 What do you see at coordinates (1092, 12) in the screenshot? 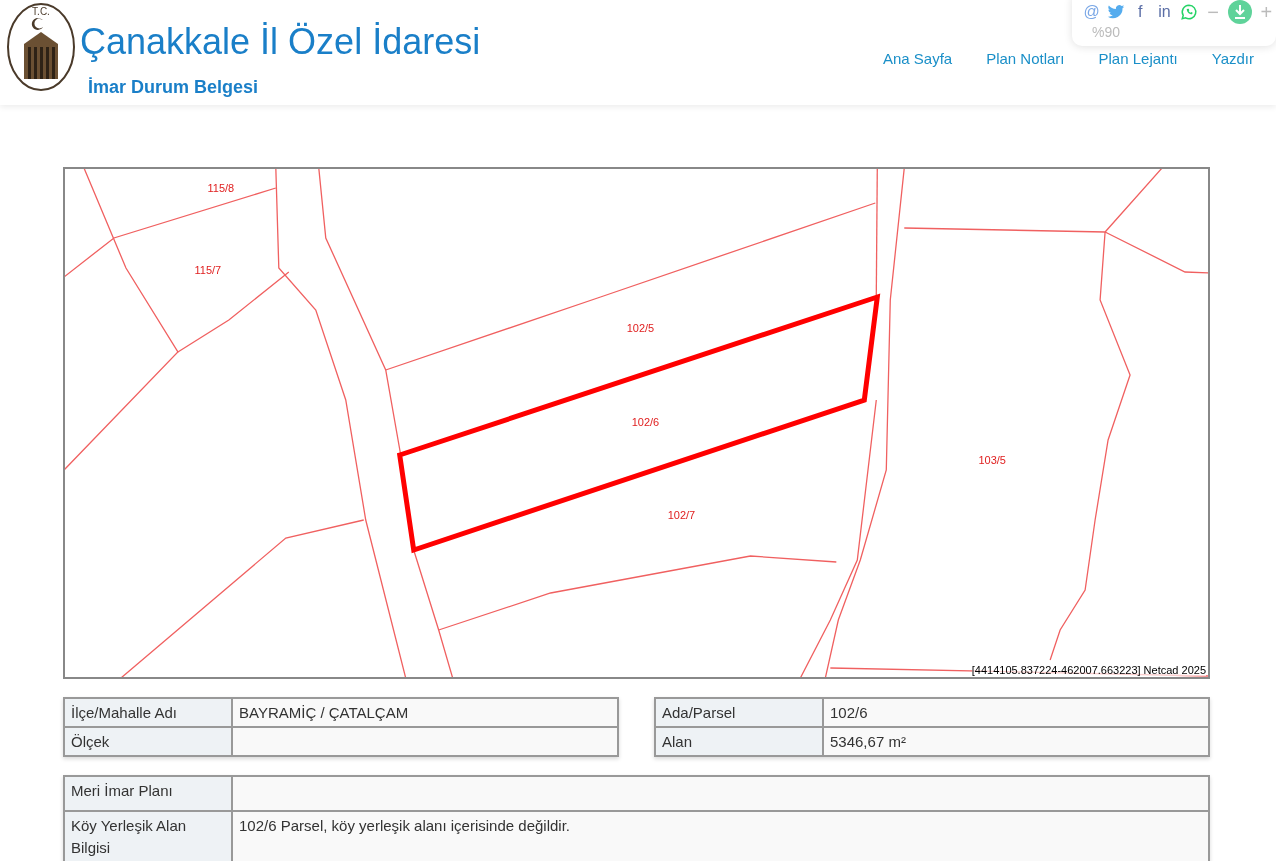
I see `toolbar-button: @` at bounding box center [1092, 12].